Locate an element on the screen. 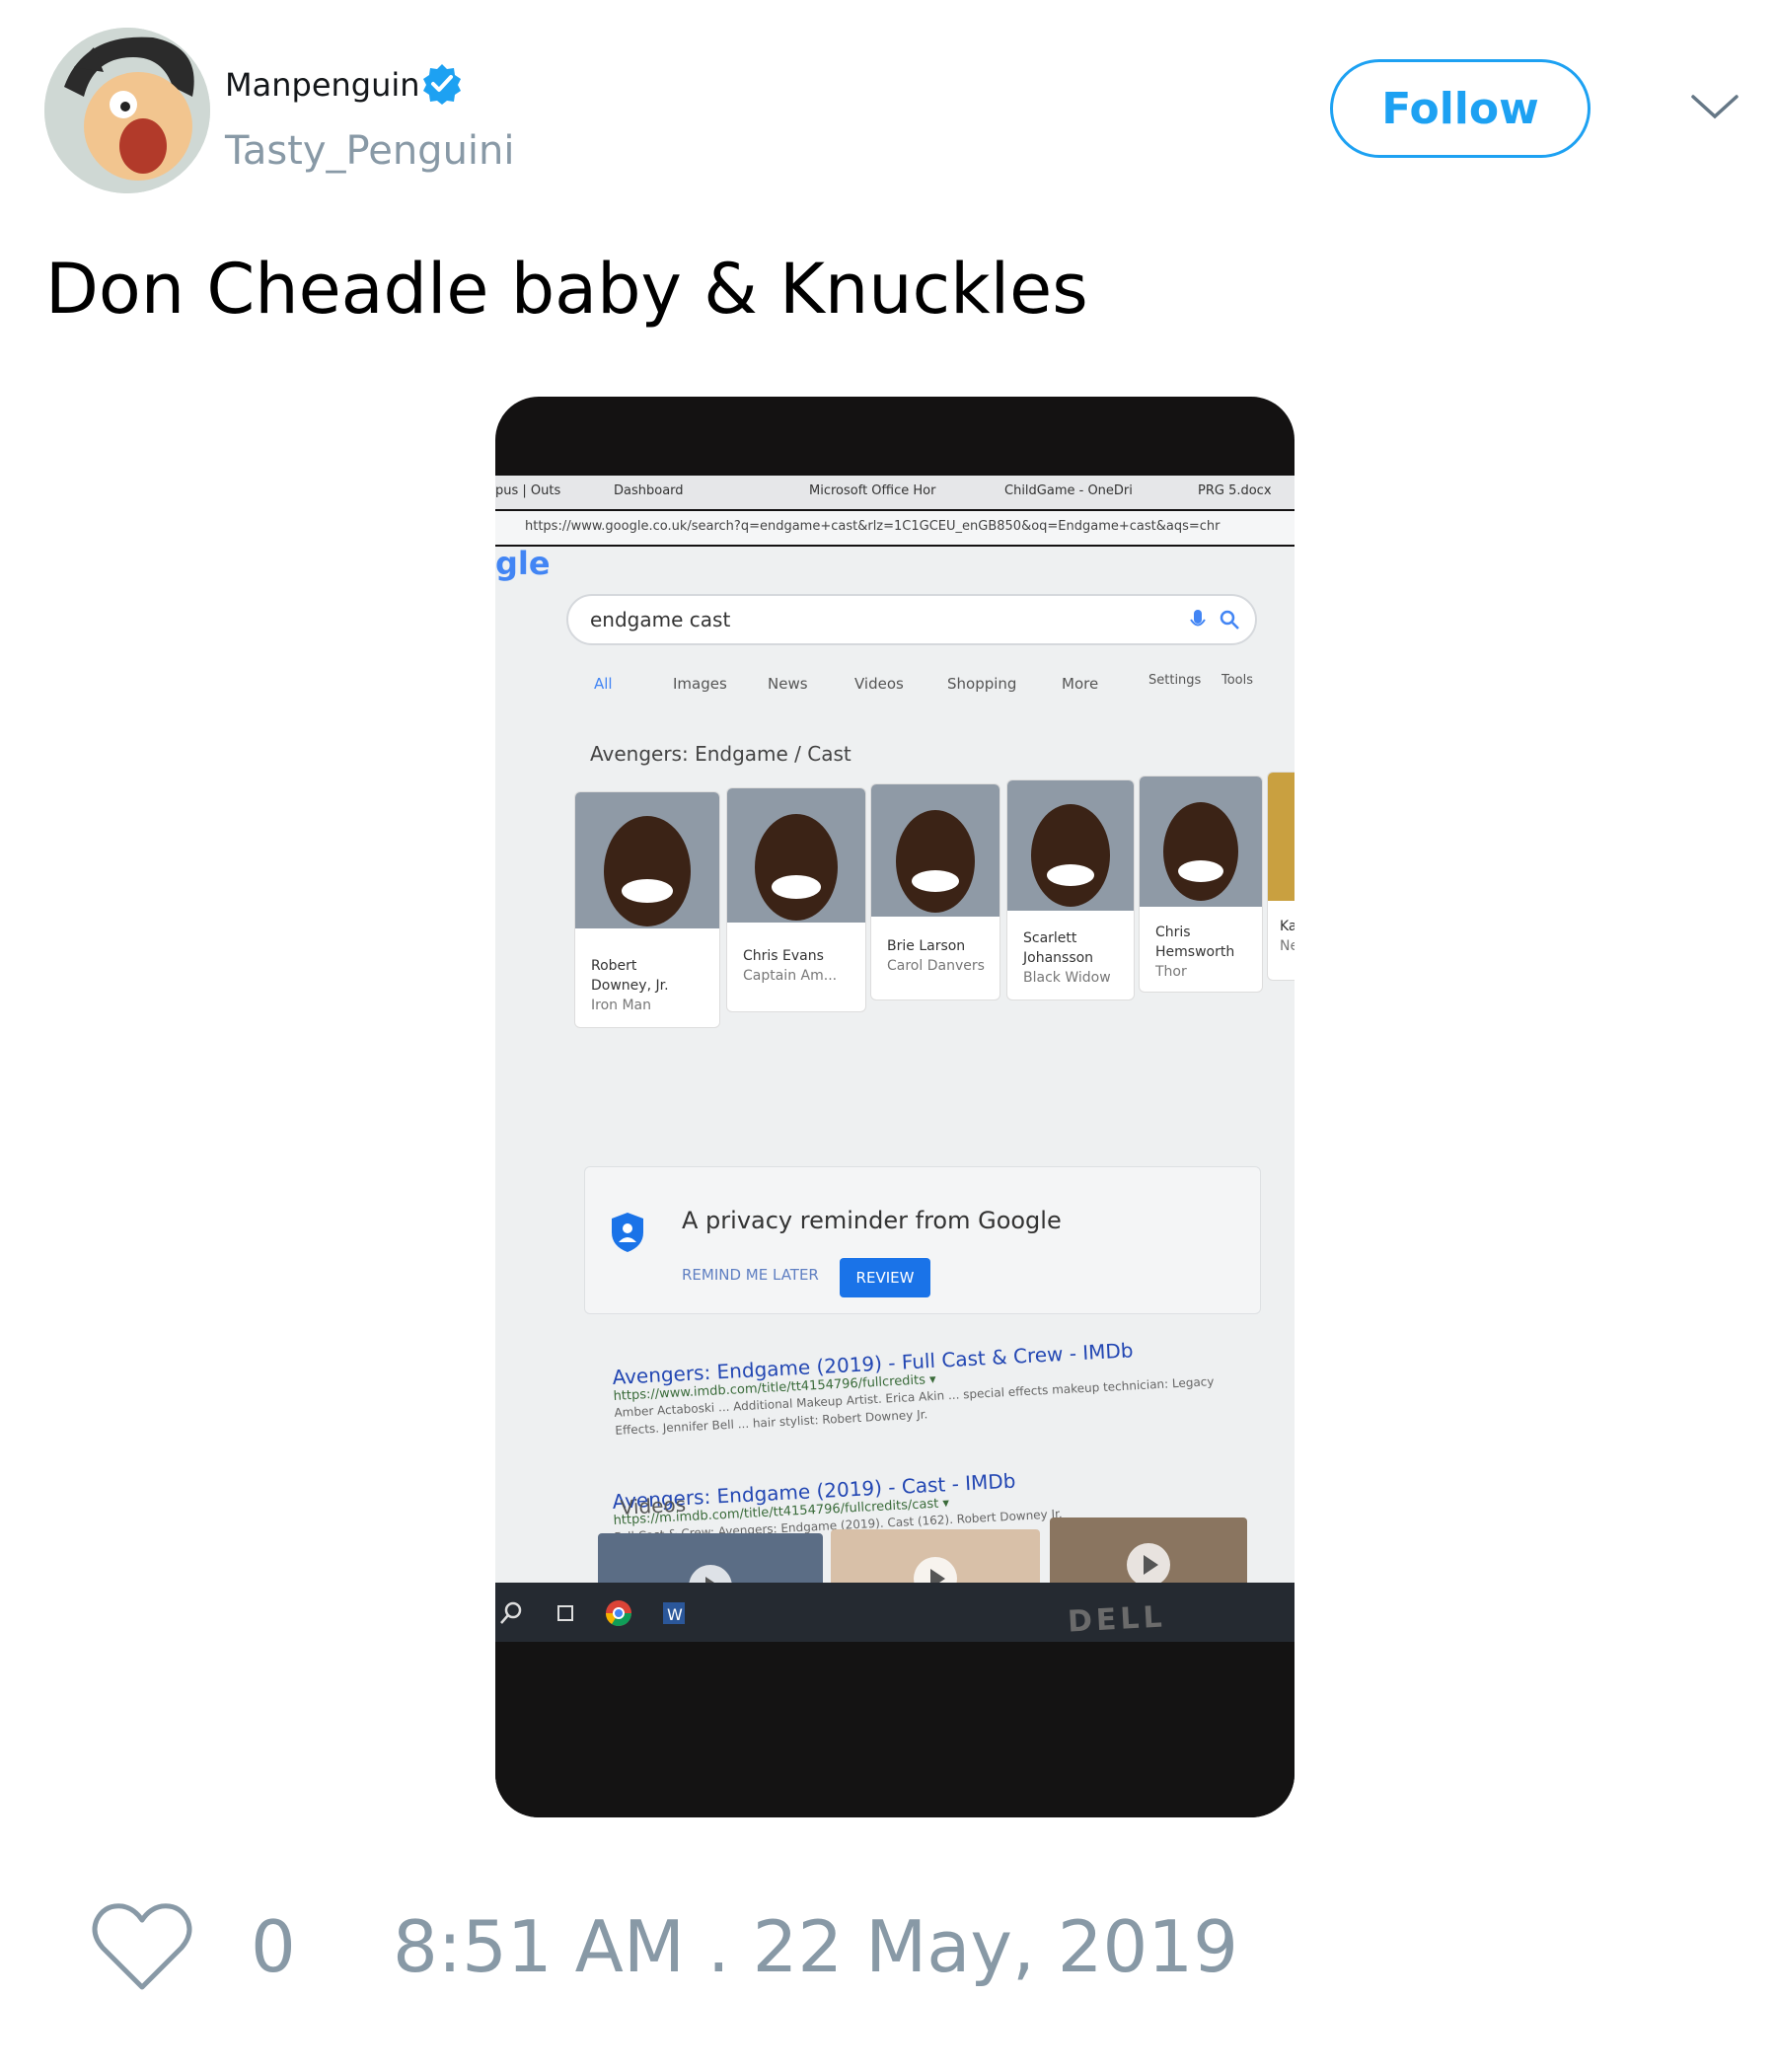 The image size is (1776, 2072). nav-settings: Settings is located at coordinates (1175, 681).